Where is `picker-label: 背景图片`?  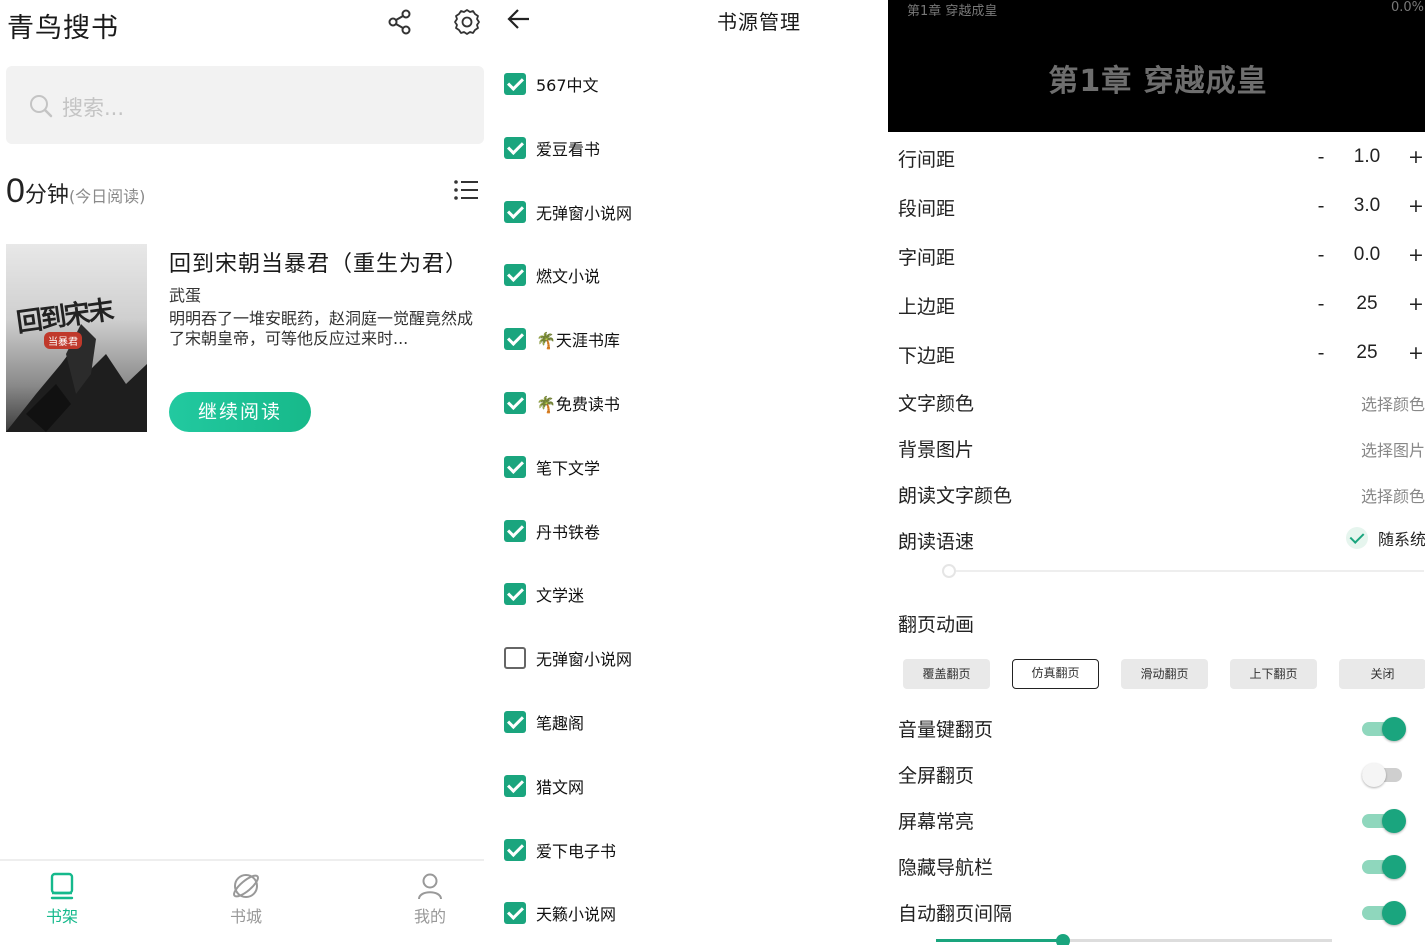
picker-label: 背景图片 is located at coordinates (936, 450).